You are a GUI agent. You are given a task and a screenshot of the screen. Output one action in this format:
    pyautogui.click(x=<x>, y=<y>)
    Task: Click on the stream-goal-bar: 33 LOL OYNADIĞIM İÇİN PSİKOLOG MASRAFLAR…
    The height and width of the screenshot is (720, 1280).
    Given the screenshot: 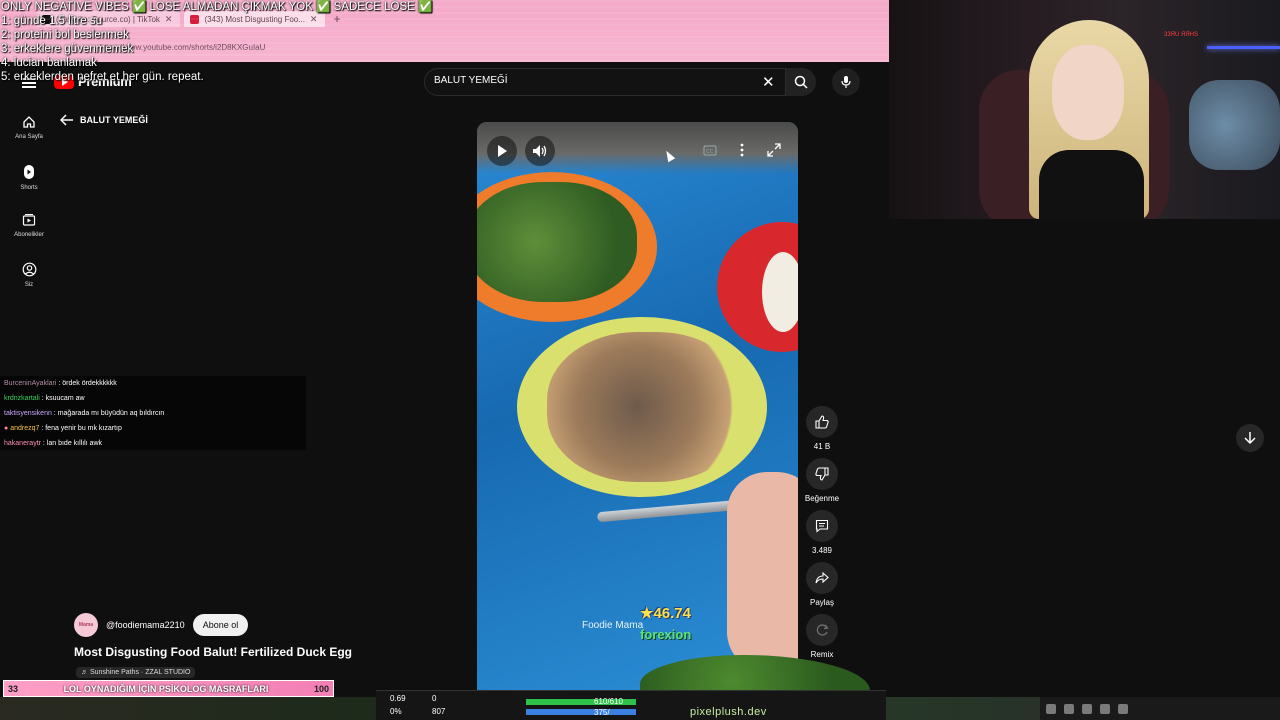 What is the action you would take?
    pyautogui.click(x=168, y=688)
    